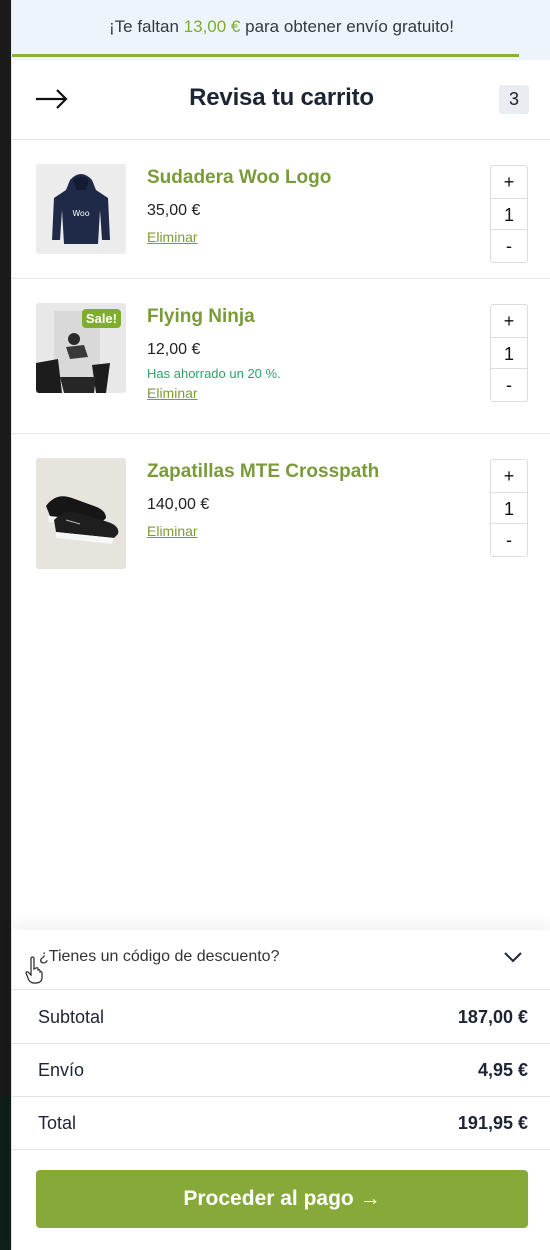  What do you see at coordinates (212, 26) in the screenshot?
I see `banner-amount: 13,00 €` at bounding box center [212, 26].